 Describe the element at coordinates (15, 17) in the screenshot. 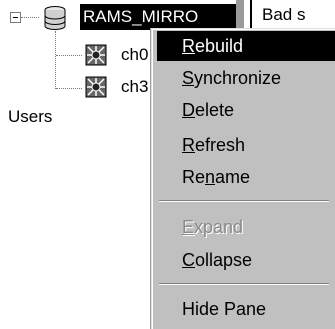

I see `collapse-icon` at that location.